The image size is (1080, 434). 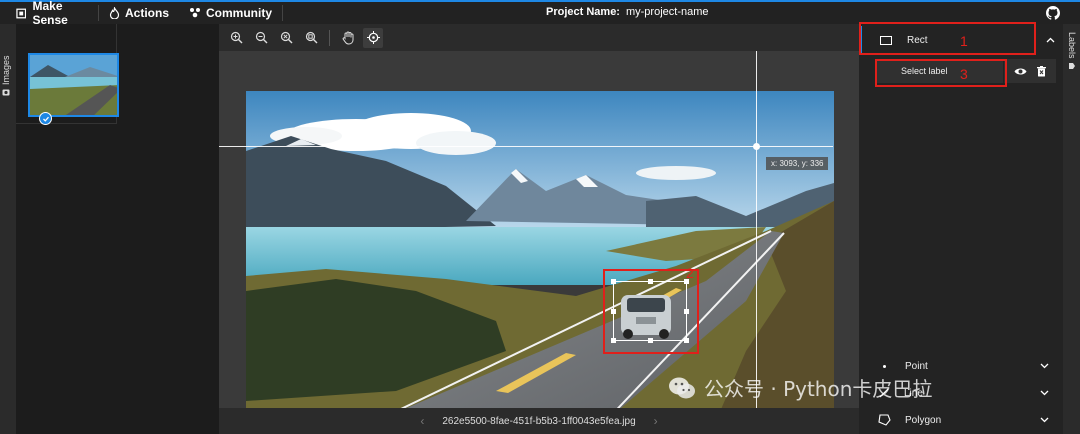 What do you see at coordinates (526, 146) in the screenshot?
I see `crosshair-horizontal` at bounding box center [526, 146].